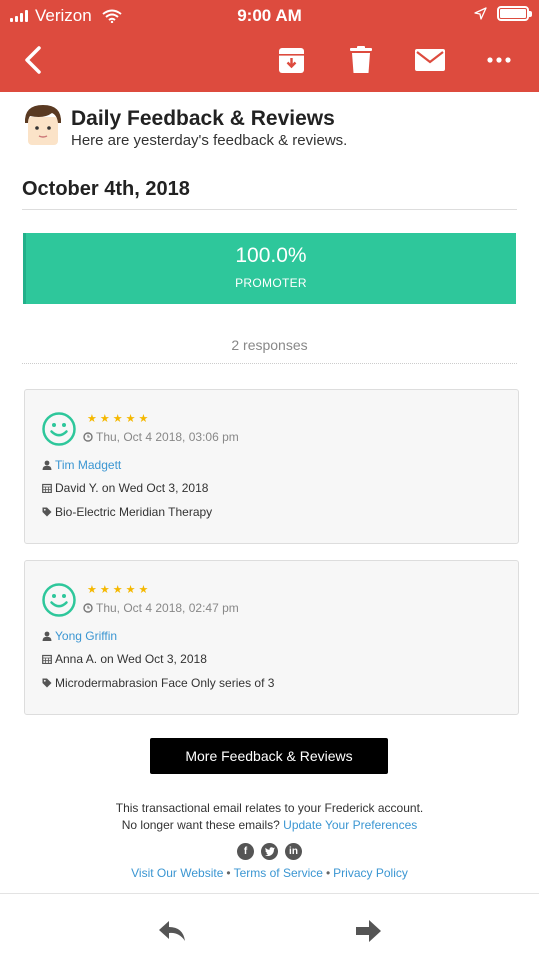 This screenshot has width=539, height=960. What do you see at coordinates (132, 488) in the screenshot?
I see `appointment-text: David Y. on Wed Oct 3, 2018` at bounding box center [132, 488].